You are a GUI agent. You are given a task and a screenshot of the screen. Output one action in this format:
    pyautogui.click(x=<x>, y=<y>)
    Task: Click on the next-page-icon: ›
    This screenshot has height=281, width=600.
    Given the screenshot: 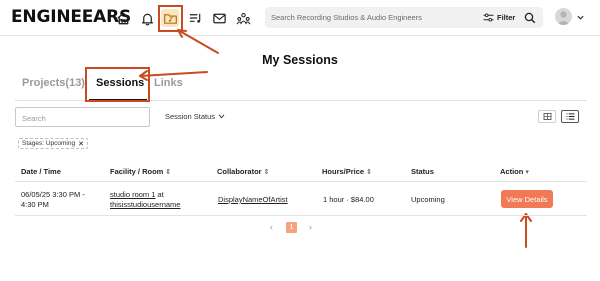 What is the action you would take?
    pyautogui.click(x=310, y=227)
    